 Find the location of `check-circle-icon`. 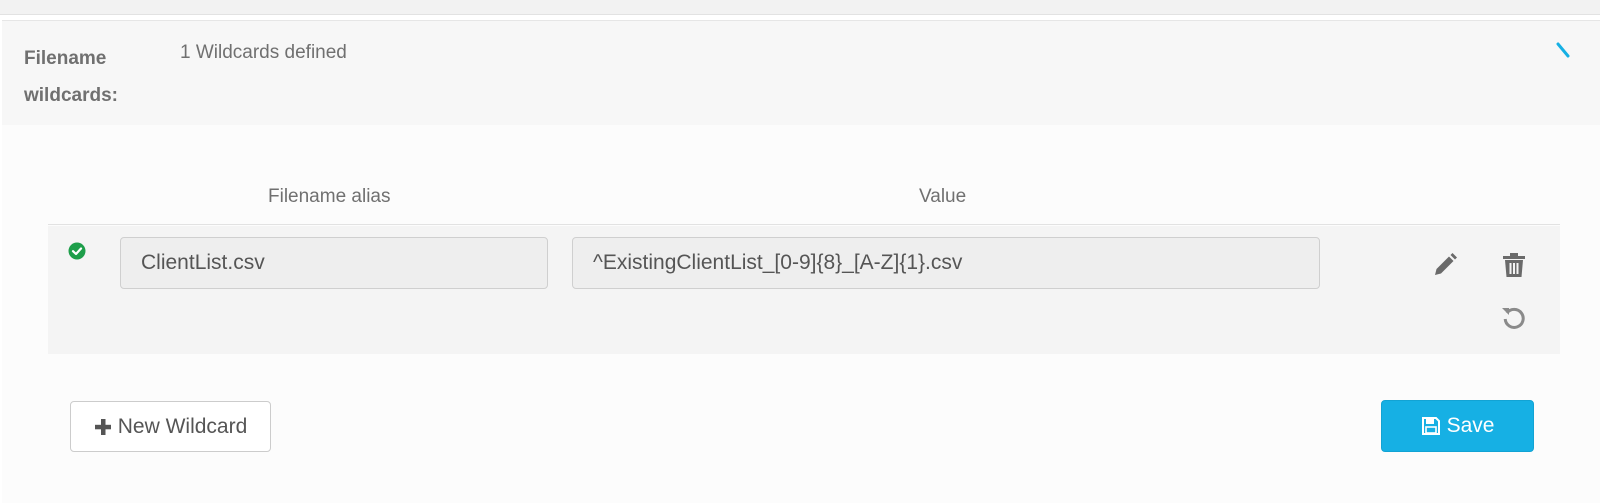

check-circle-icon is located at coordinates (77, 251).